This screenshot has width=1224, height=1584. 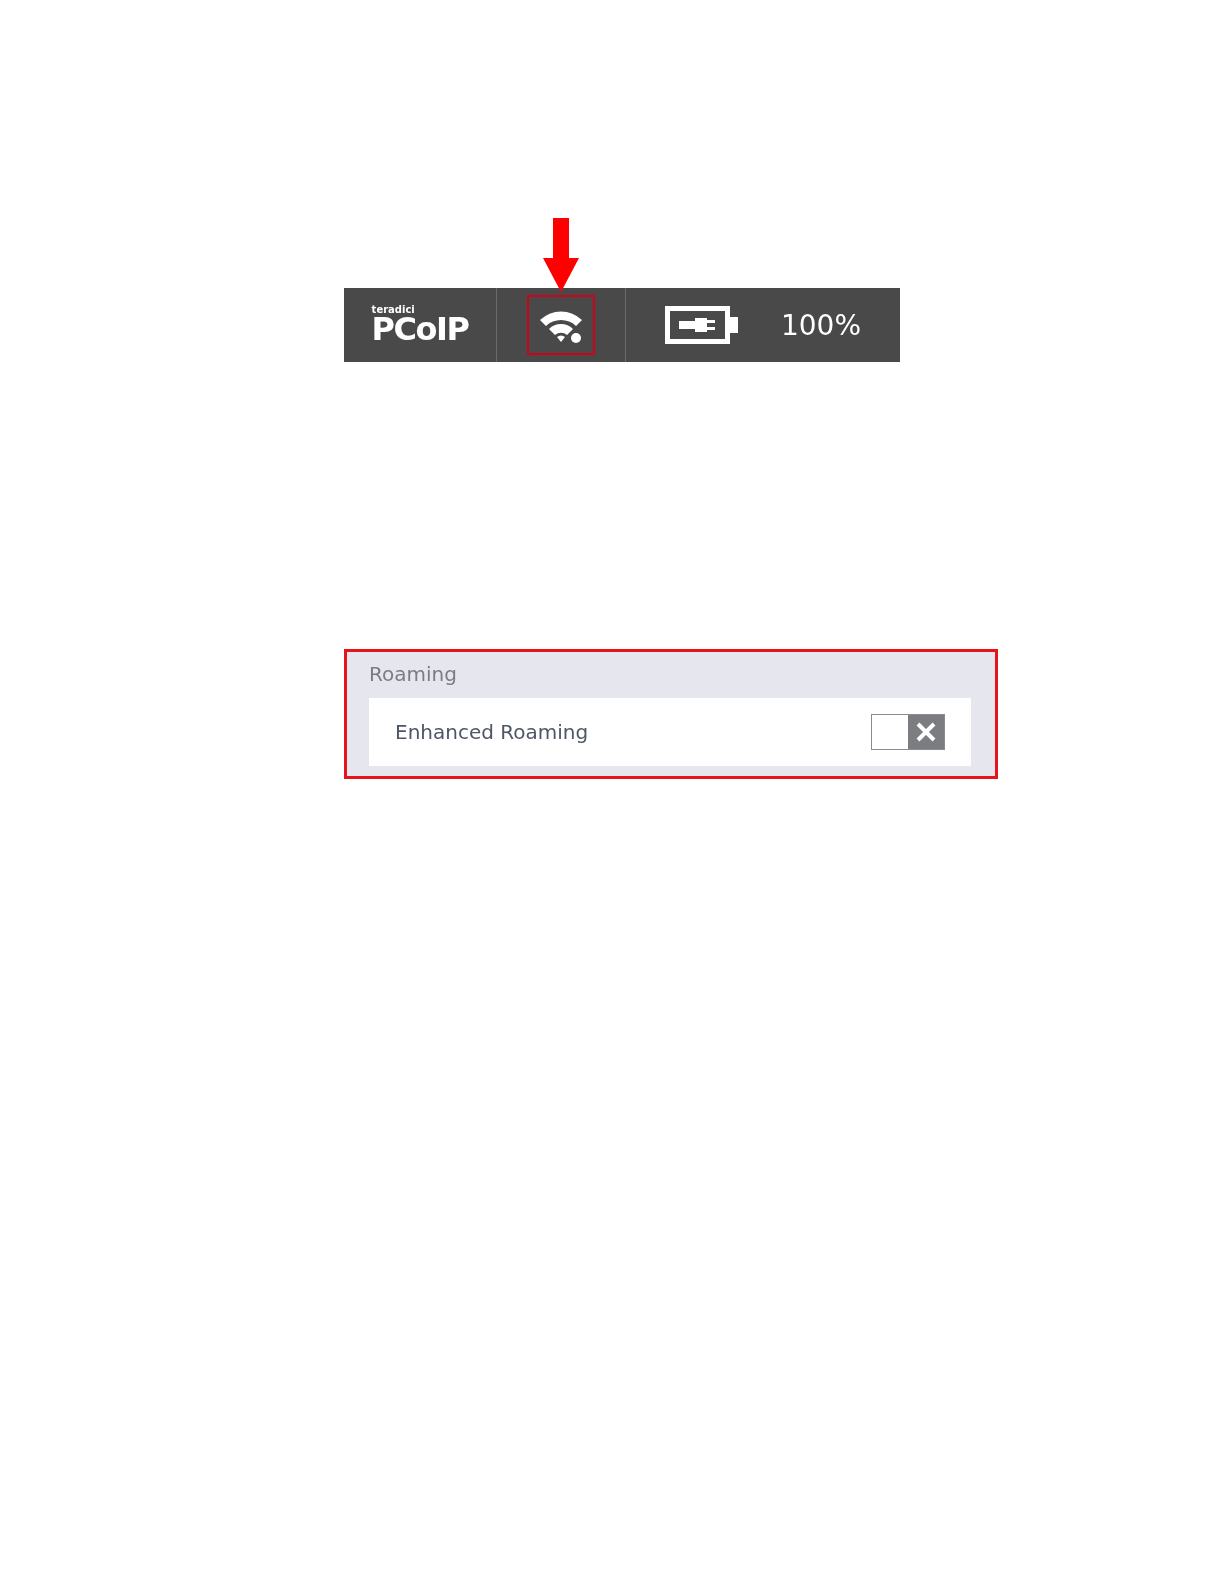 I want to click on toggle-switch, so click(x=908, y=732).